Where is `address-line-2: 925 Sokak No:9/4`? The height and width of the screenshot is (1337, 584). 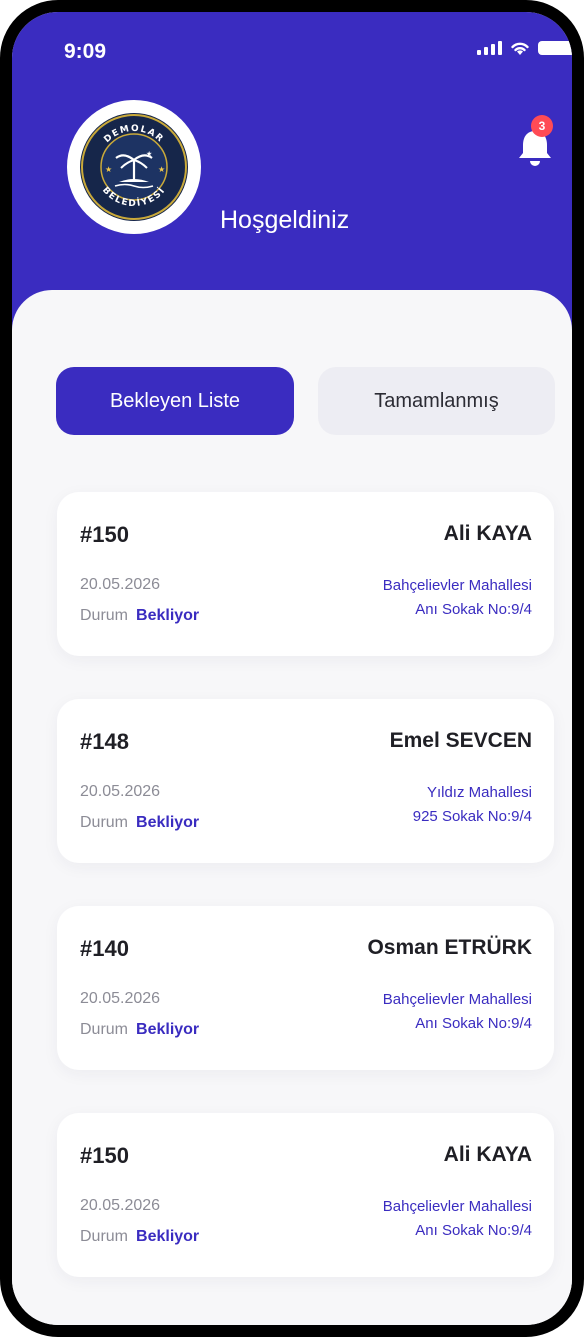 address-line-2: 925 Sokak No:9/4 is located at coordinates (472, 816).